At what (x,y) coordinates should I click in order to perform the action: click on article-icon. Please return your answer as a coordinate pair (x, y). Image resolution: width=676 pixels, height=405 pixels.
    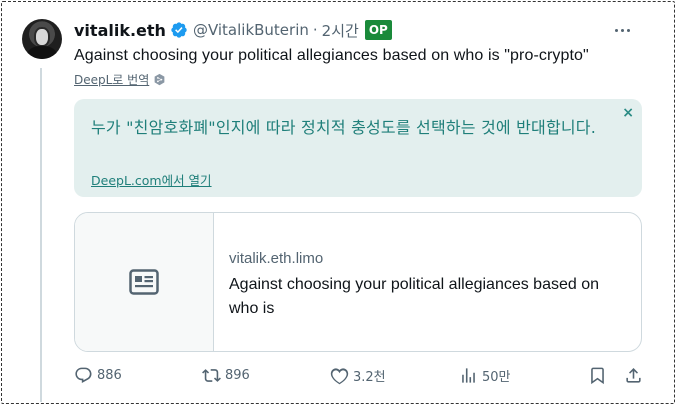
    Looking at the image, I should click on (144, 282).